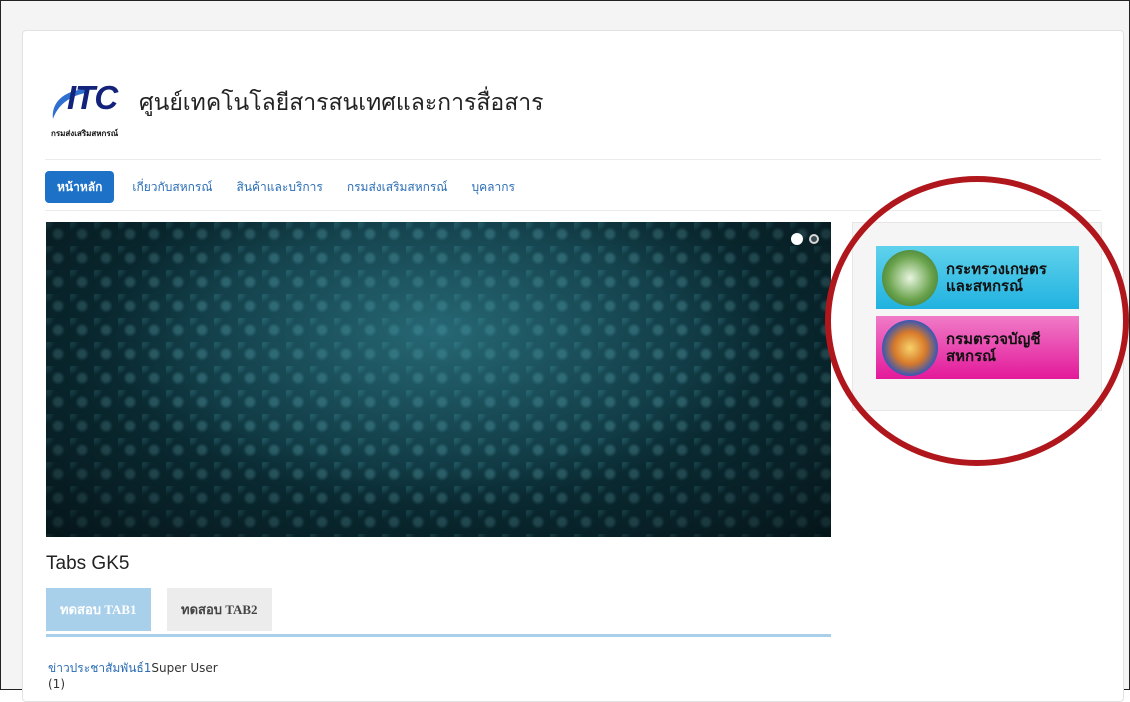 The image size is (1130, 702). I want to click on banner-ministry-agriculture: กระทรวงเกษตร และสหกรณ์, so click(977, 277).